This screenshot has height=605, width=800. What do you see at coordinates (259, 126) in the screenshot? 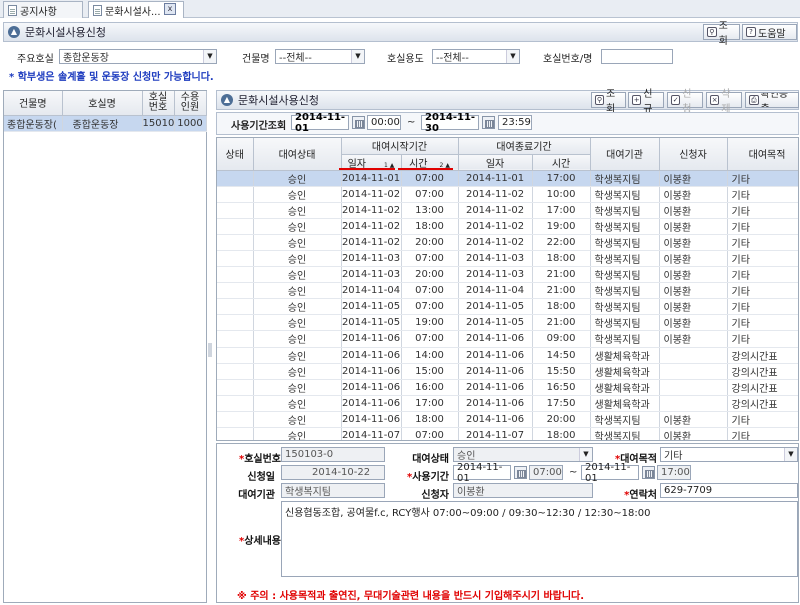
I see `period-label: 사용기간조회` at bounding box center [259, 126].